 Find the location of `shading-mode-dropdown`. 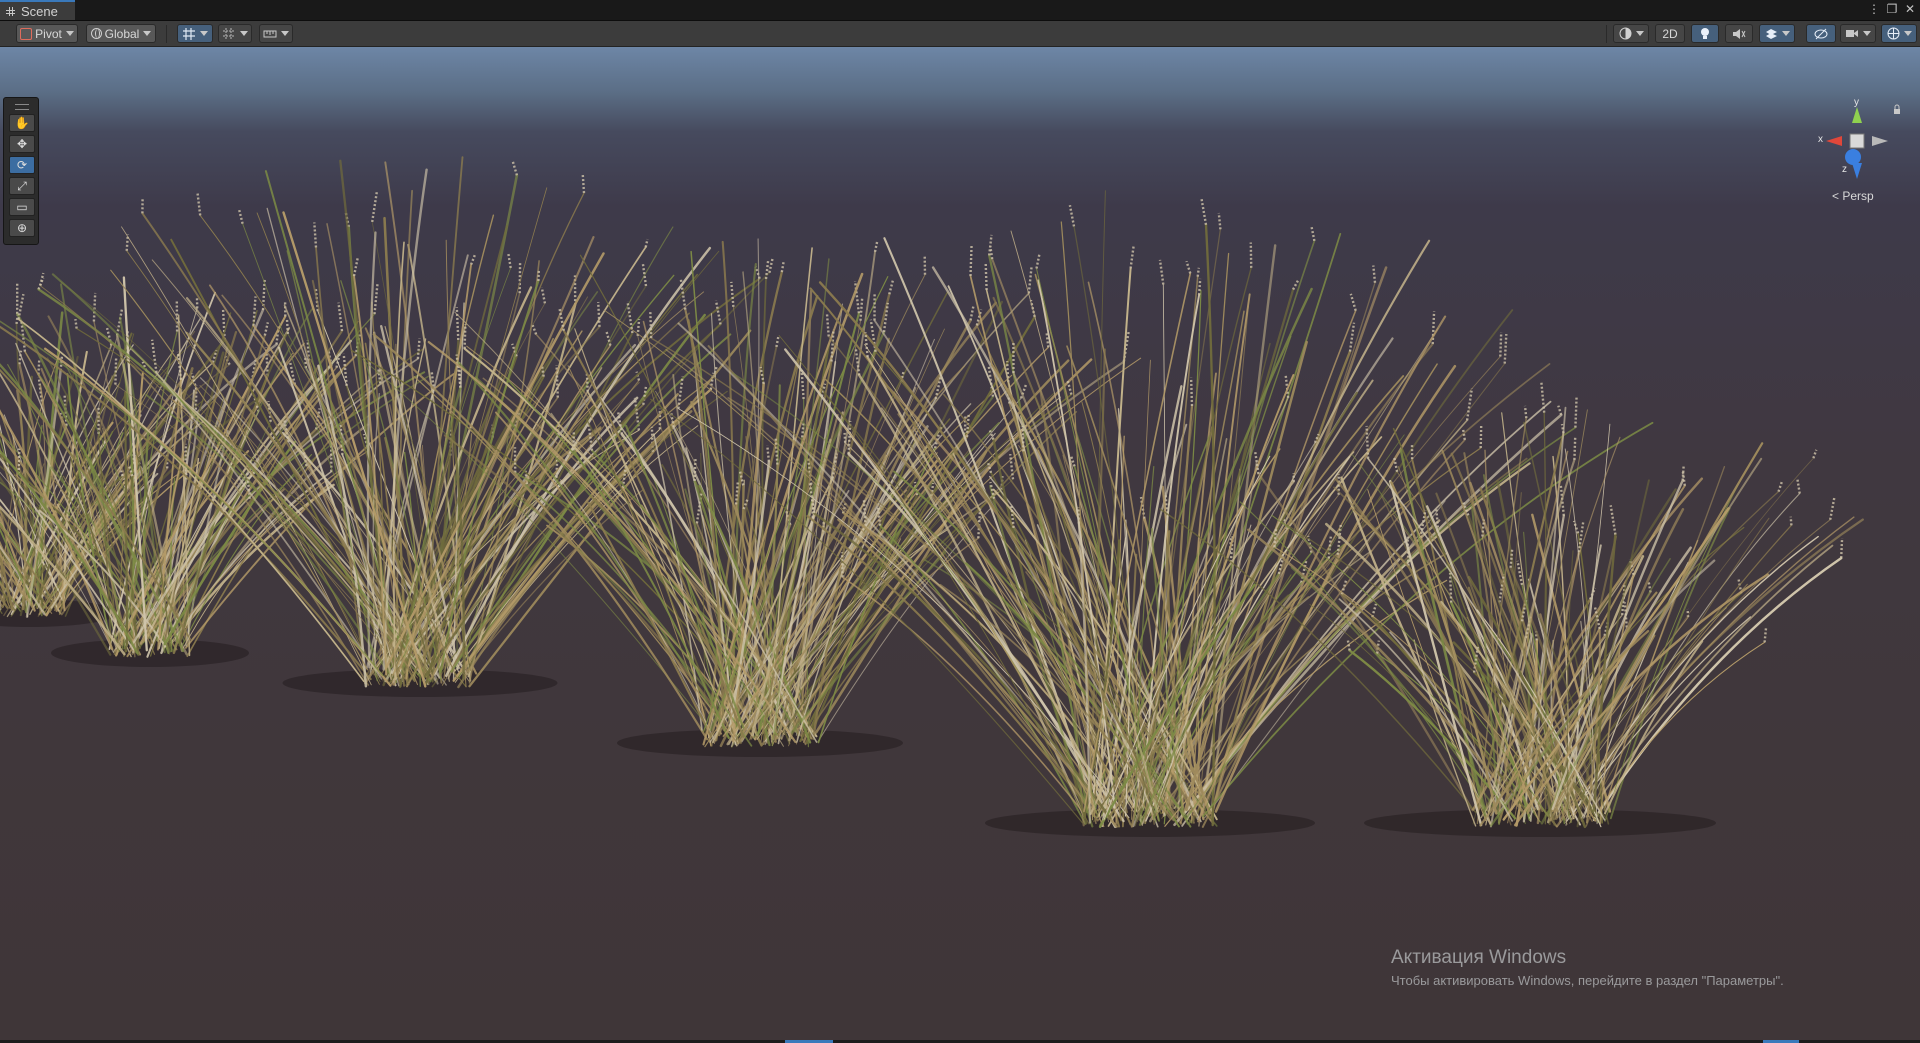

shading-mode-dropdown is located at coordinates (1631, 33).